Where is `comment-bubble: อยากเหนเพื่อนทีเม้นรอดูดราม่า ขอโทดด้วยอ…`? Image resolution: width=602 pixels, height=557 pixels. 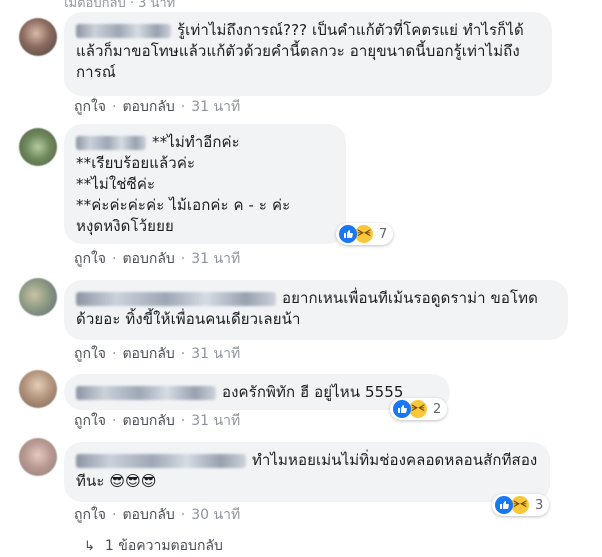 comment-bubble: อยากเหนเพื่อนทีเม้นรอดูดราม่า ขอโทดด้วยอ… is located at coordinates (316, 310).